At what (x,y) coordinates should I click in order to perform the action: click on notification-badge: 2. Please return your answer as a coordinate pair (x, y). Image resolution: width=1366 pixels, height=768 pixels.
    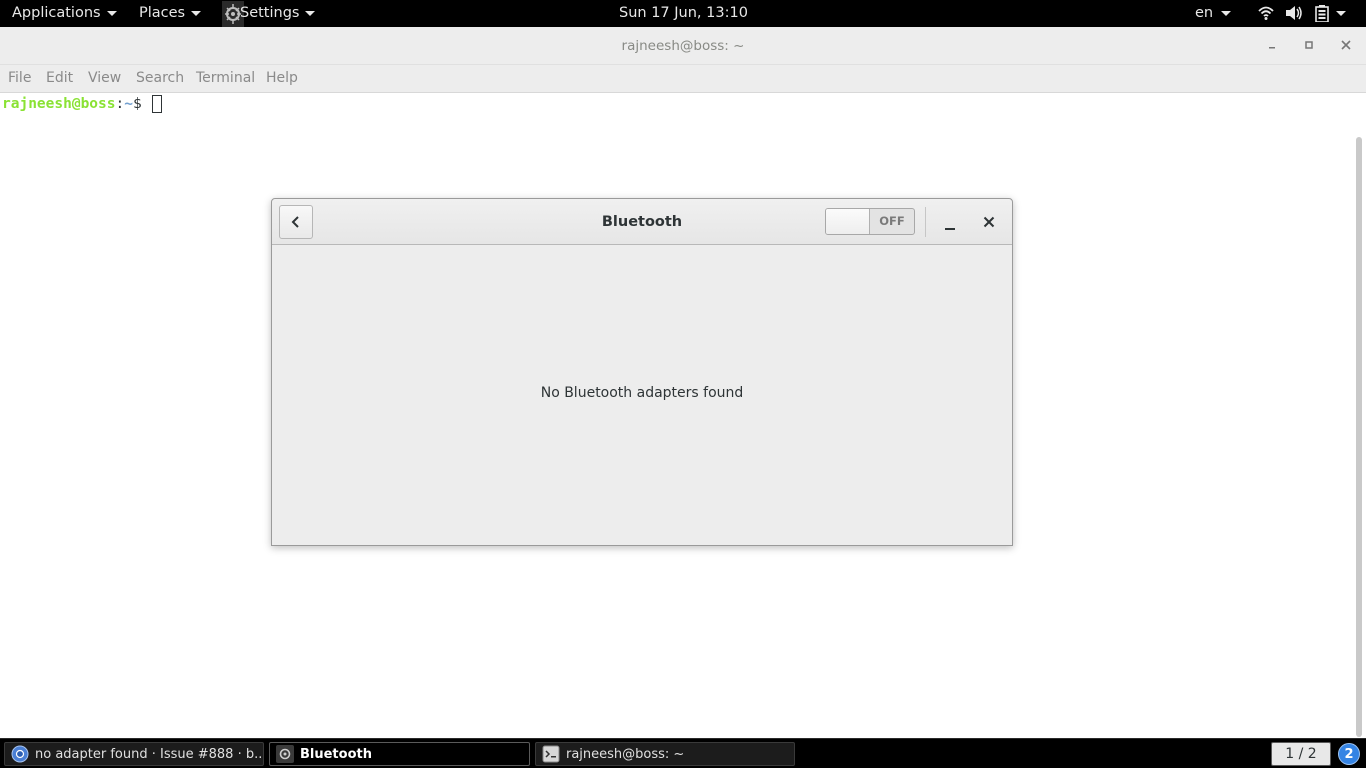
    Looking at the image, I should click on (1349, 754).